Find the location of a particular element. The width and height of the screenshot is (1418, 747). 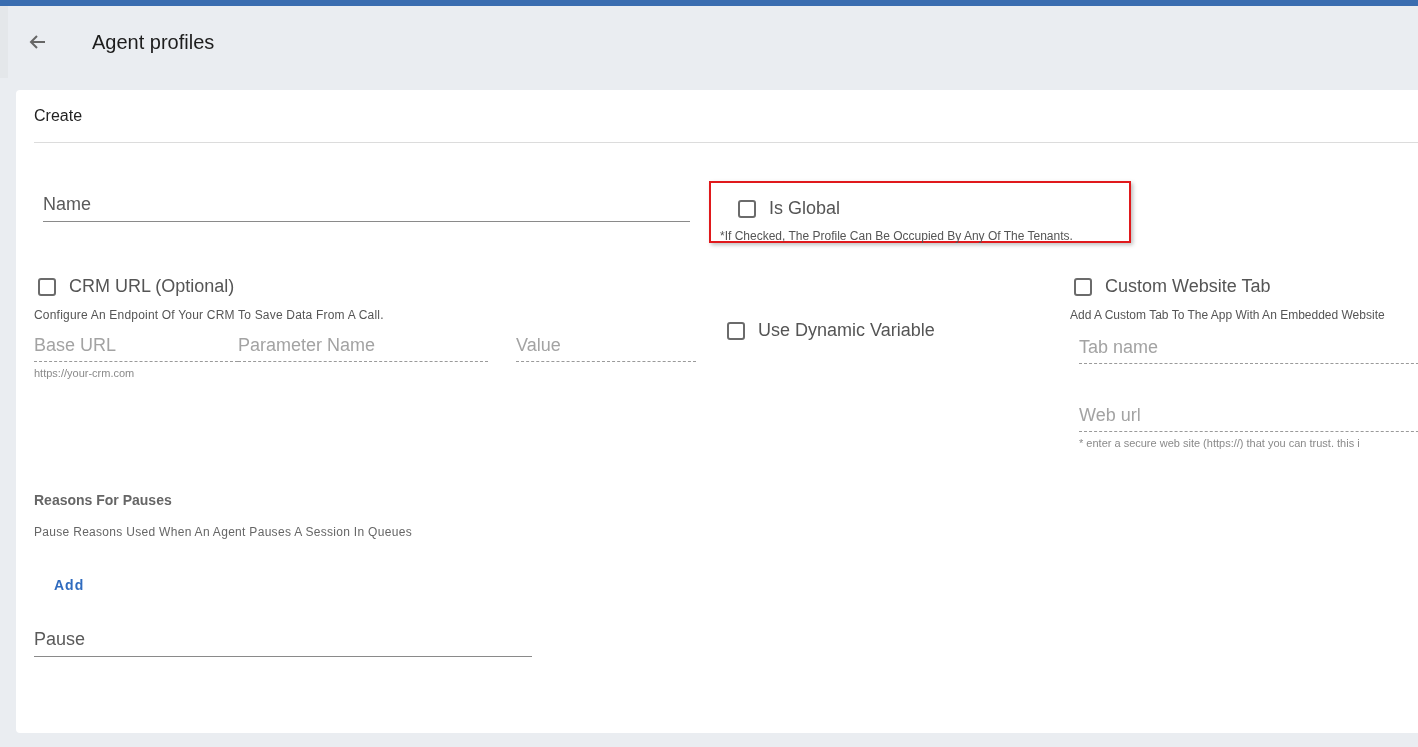

crm-description: Configure An Endpoint Of Your CRM To Save Data From A Call. is located at coordinates (209, 315).